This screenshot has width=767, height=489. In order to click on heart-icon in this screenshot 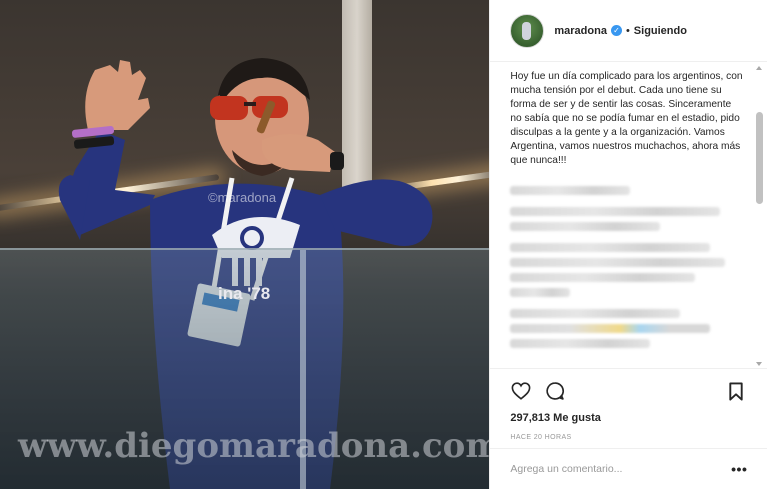, I will do `click(521, 391)`.